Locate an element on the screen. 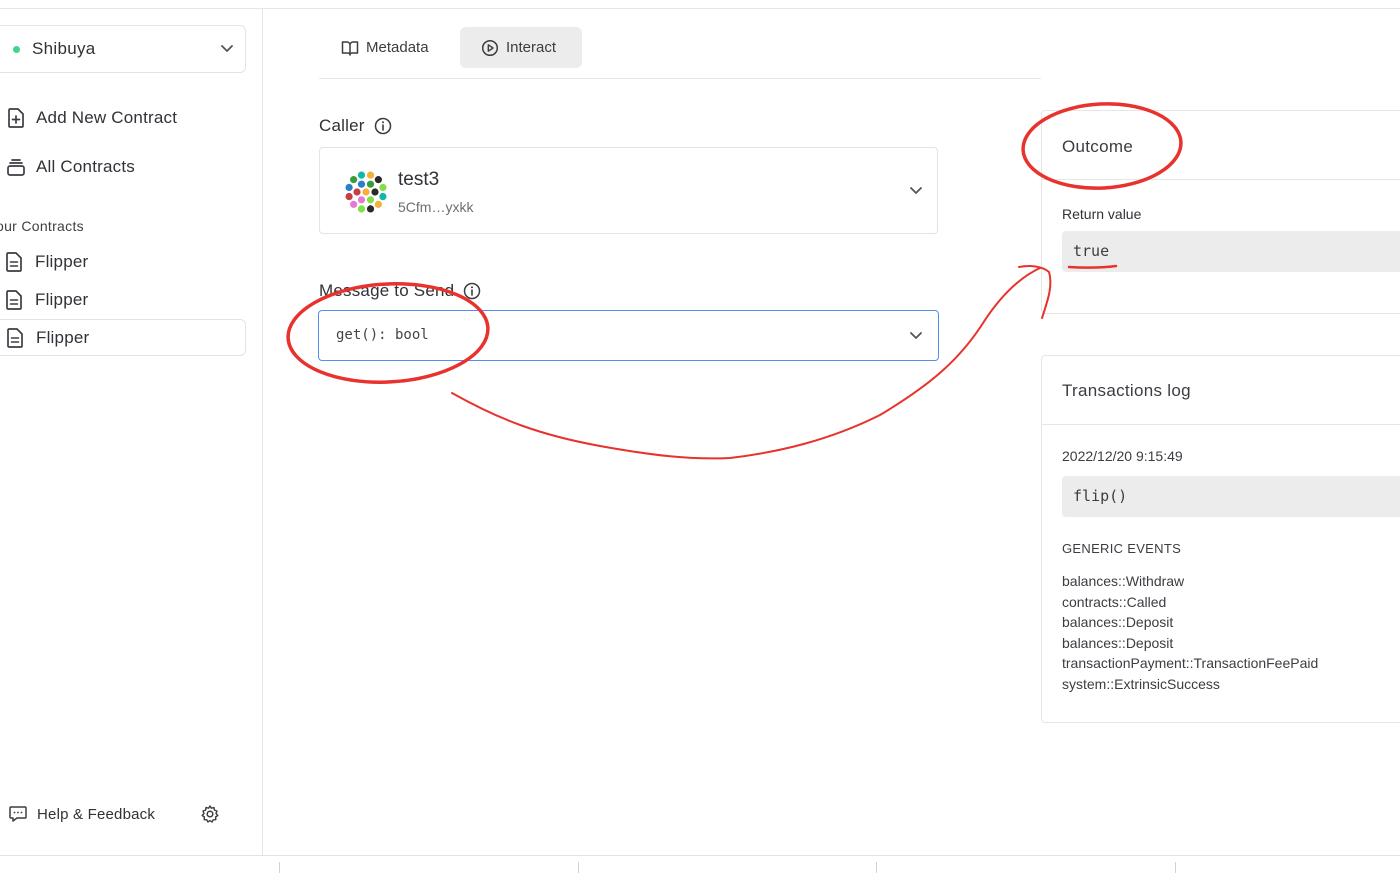 The height and width of the screenshot is (873, 1400). section-label: our Contracts is located at coordinates (42, 226).